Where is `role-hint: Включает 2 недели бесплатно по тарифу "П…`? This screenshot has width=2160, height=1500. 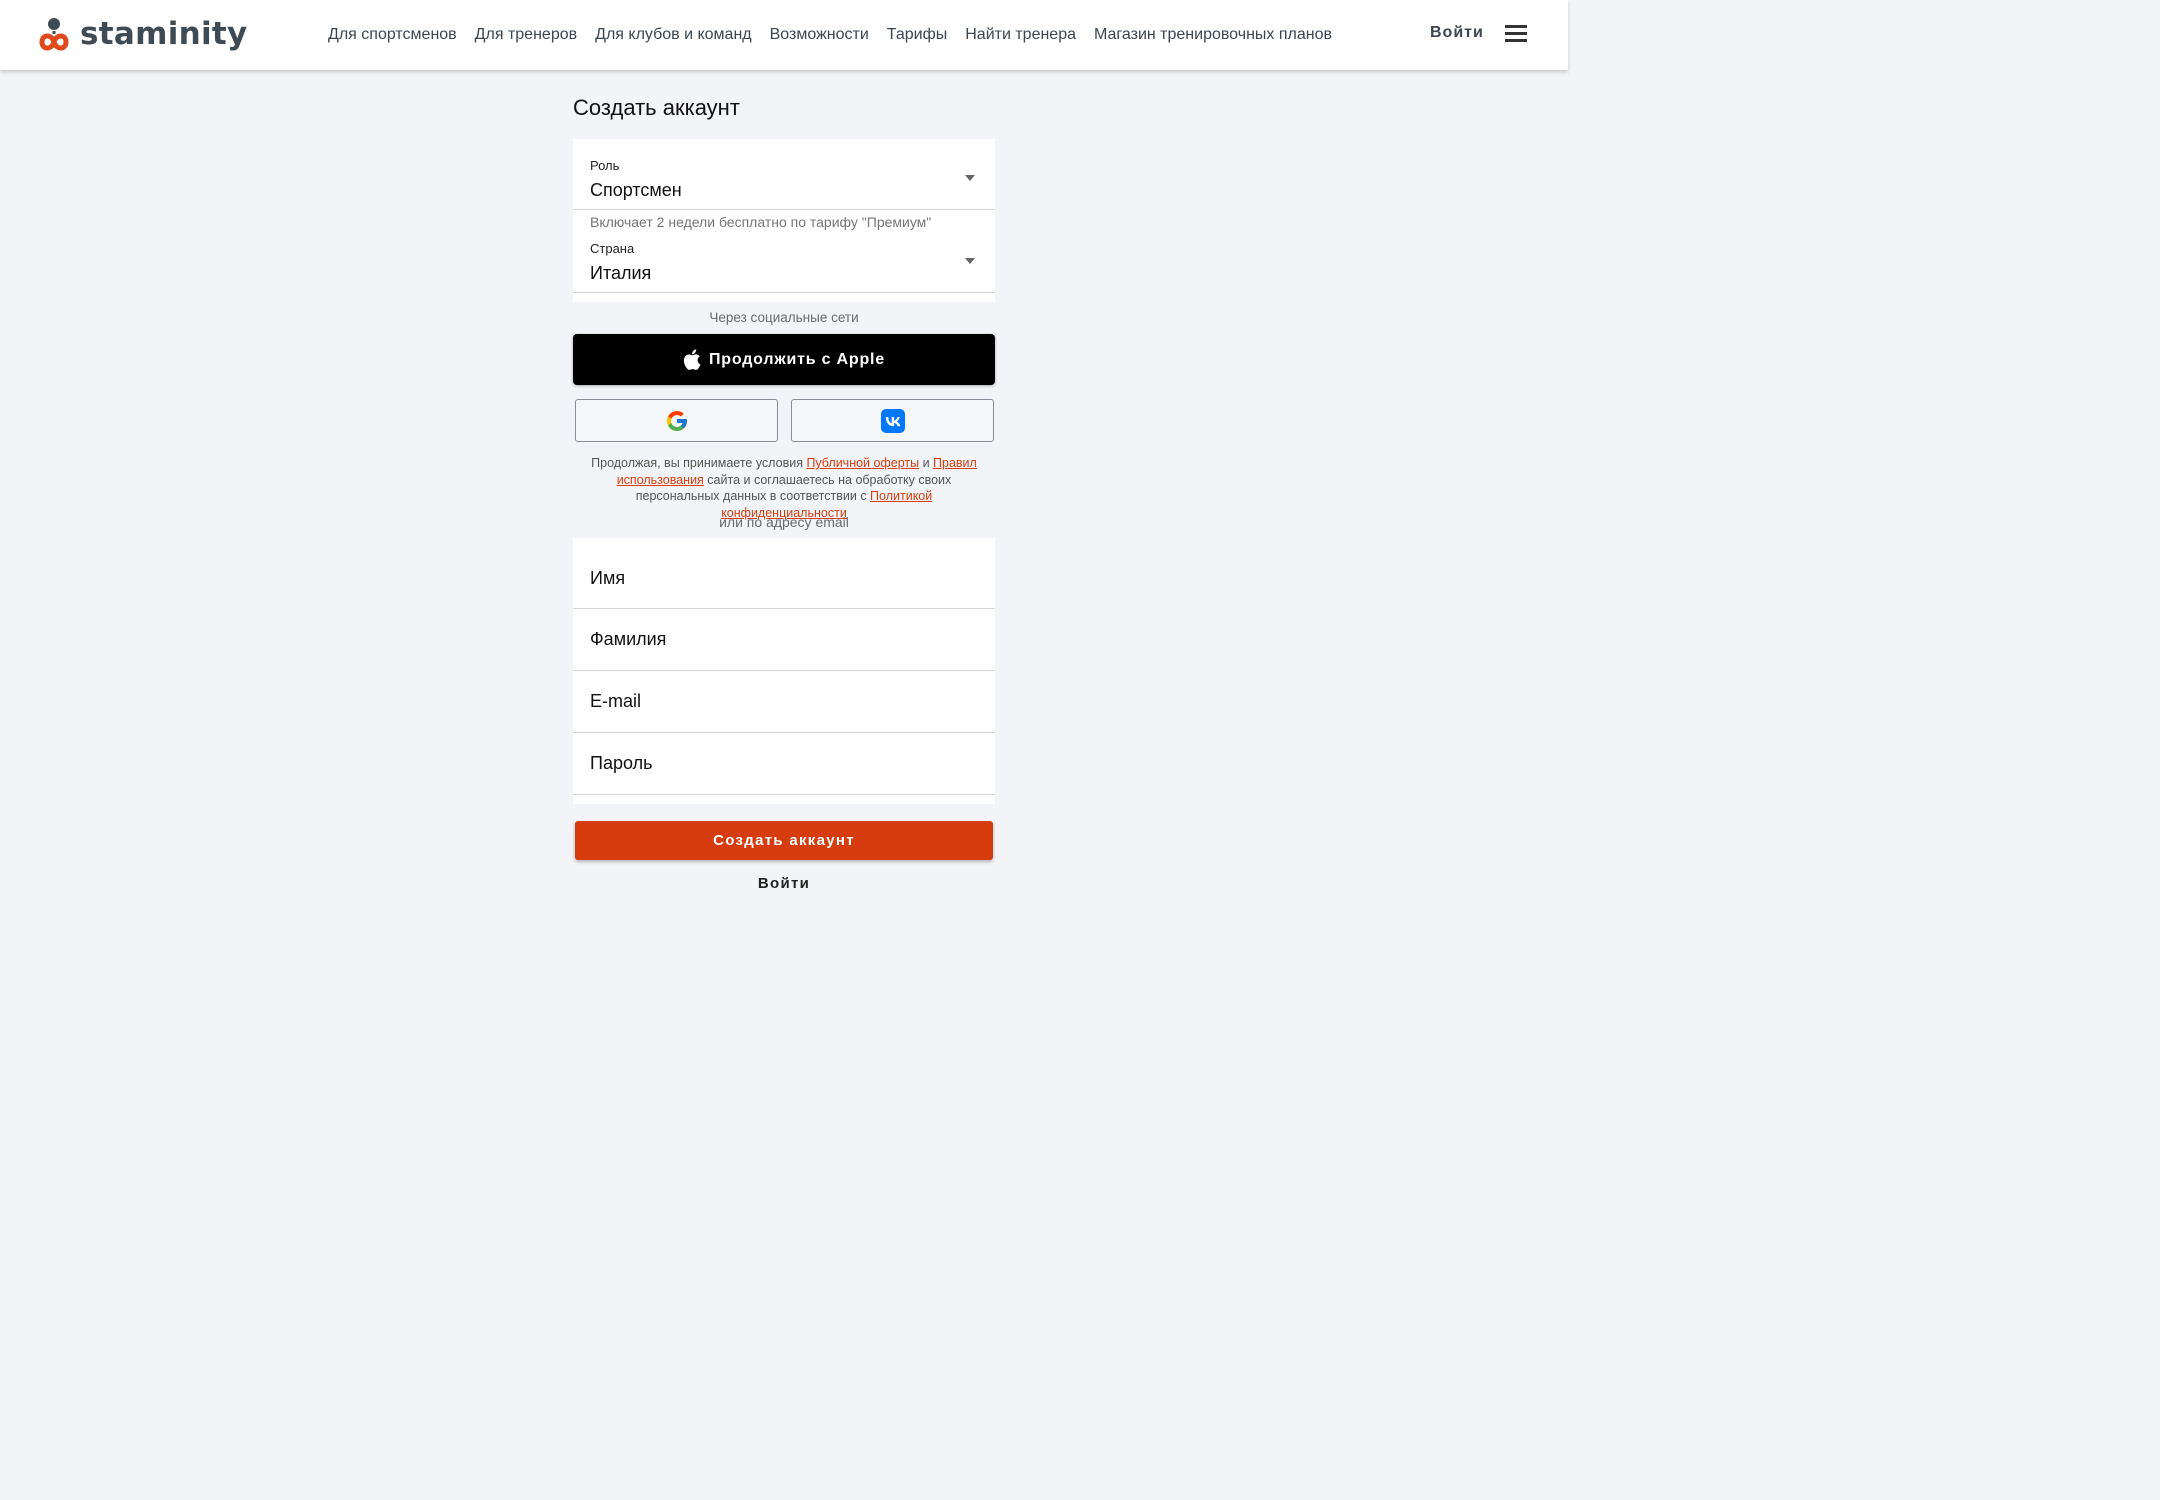 role-hint: Включает 2 недели бесплатно по тарифу "П… is located at coordinates (761, 222).